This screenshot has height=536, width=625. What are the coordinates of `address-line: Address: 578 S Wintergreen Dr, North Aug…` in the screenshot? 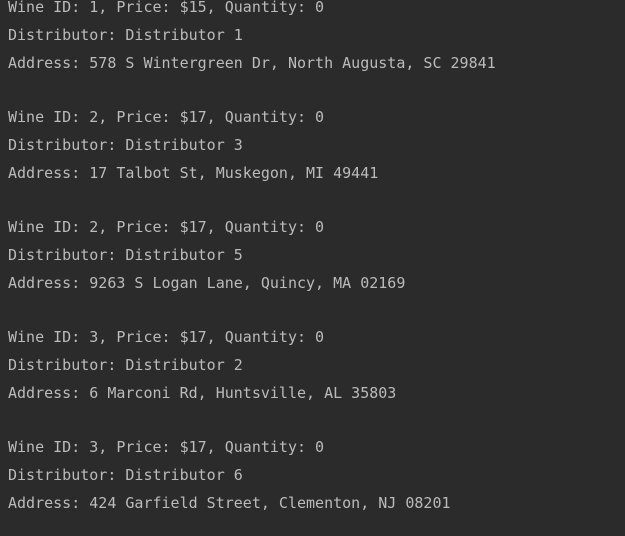 It's located at (252, 63).